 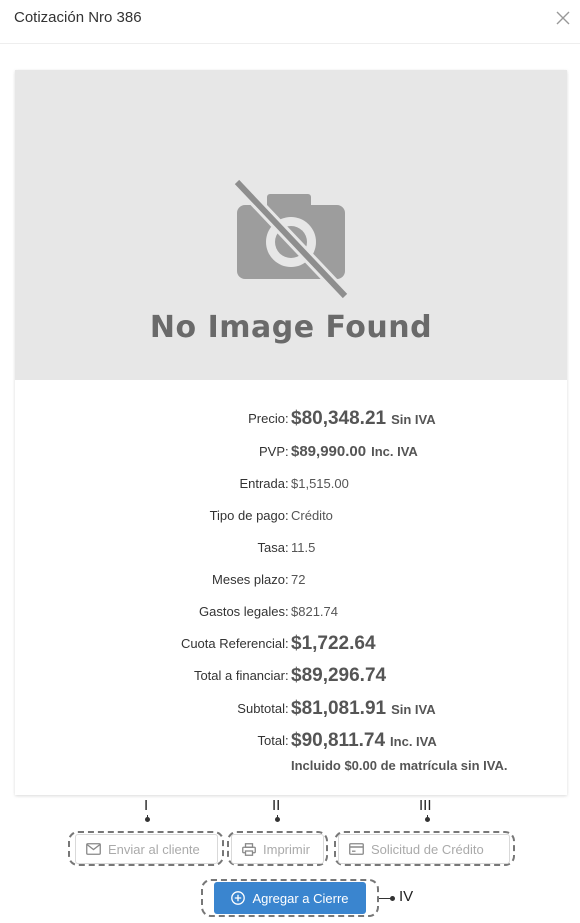 What do you see at coordinates (427, 849) in the screenshot?
I see `credit-request-label: Solicitud de Crédito` at bounding box center [427, 849].